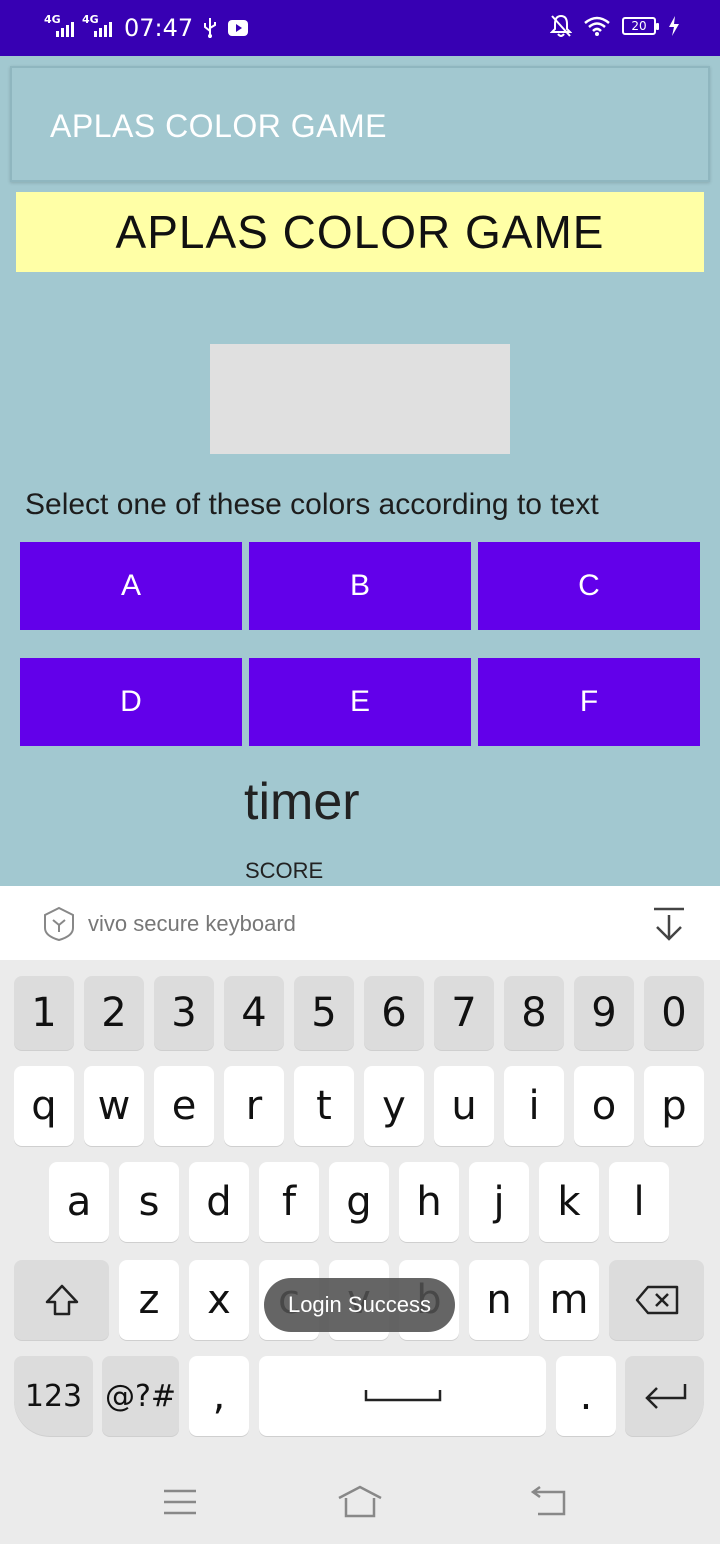 Image resolution: width=720 pixels, height=1544 pixels. Describe the element at coordinates (359, 1202) in the screenshot. I see `key-g: g` at that location.